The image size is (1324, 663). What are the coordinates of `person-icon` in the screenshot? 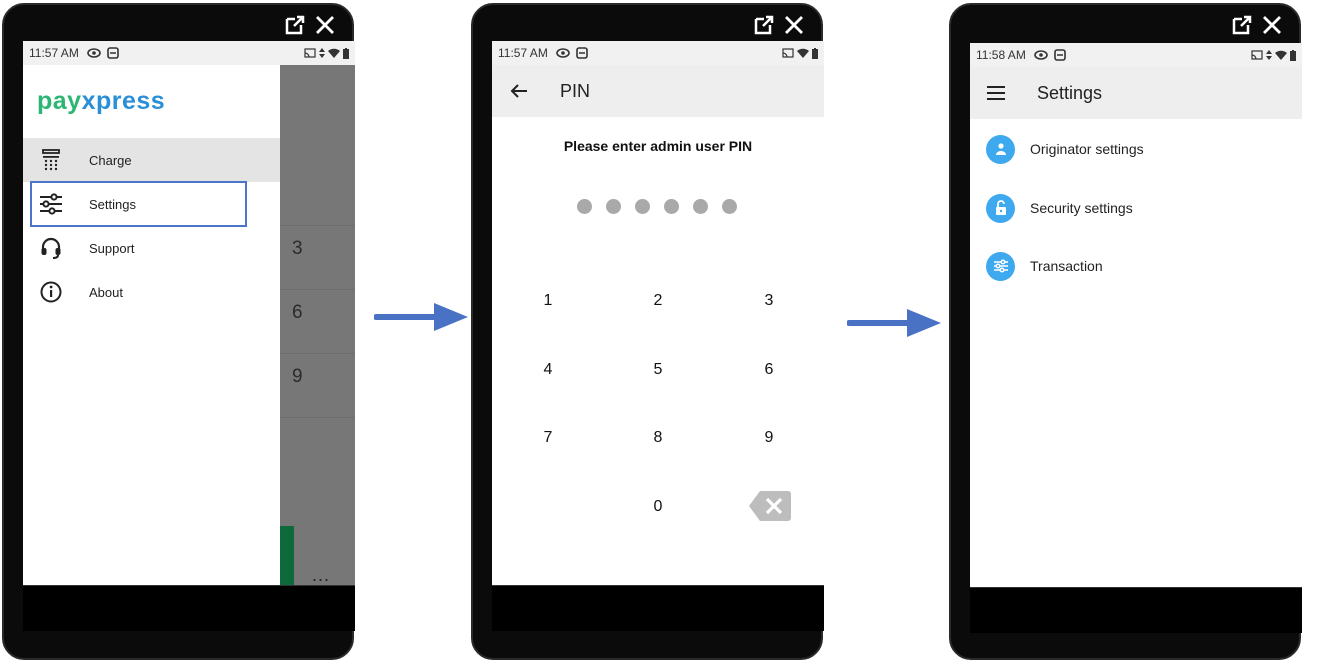 It's located at (1000, 149).